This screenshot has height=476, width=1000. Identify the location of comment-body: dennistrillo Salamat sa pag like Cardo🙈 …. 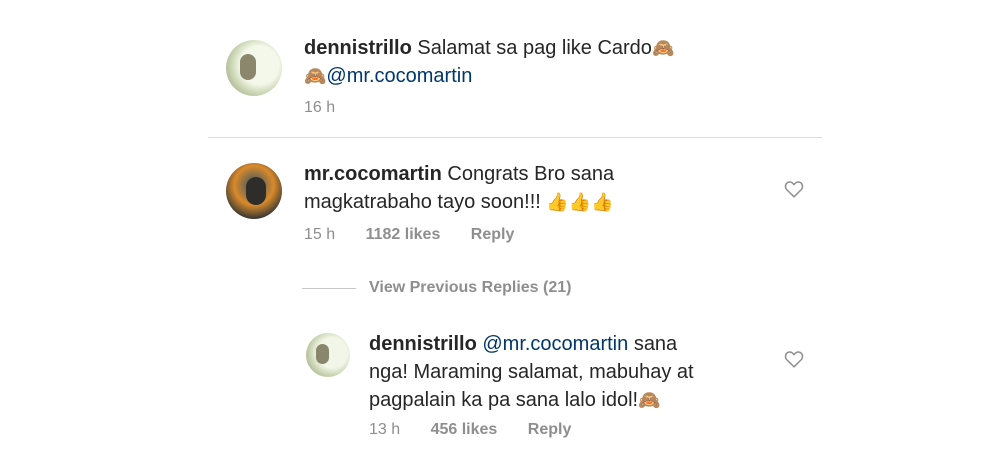
(534, 62).